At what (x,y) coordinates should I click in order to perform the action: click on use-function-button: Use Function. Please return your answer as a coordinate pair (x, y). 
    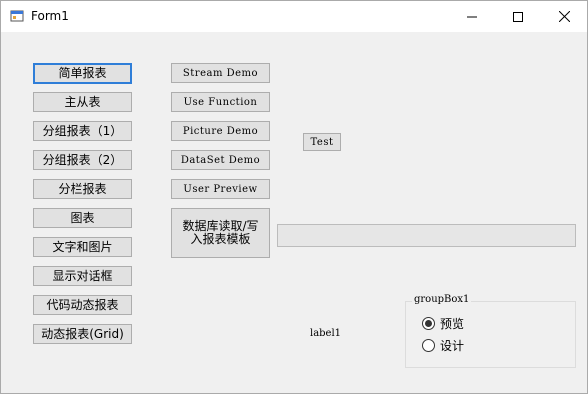
    Looking at the image, I should click on (220, 102).